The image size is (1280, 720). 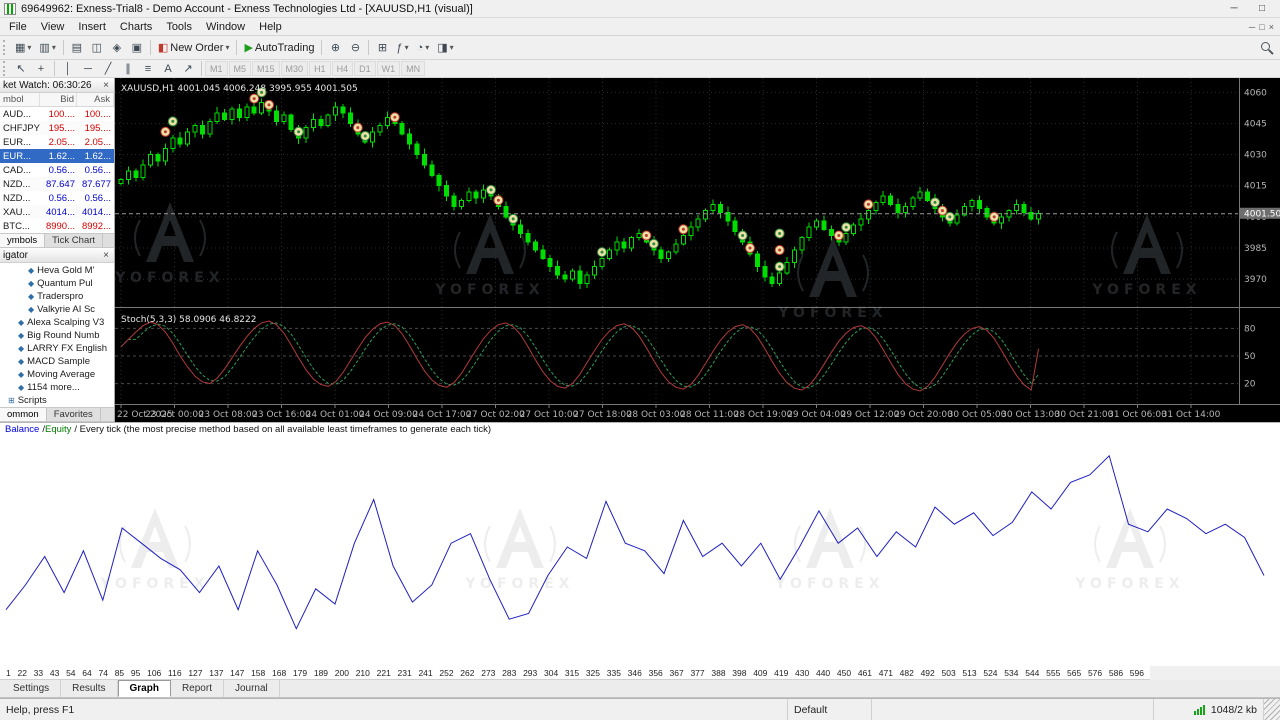 What do you see at coordinates (41, 69) in the screenshot?
I see `crosshair-button: +` at bounding box center [41, 69].